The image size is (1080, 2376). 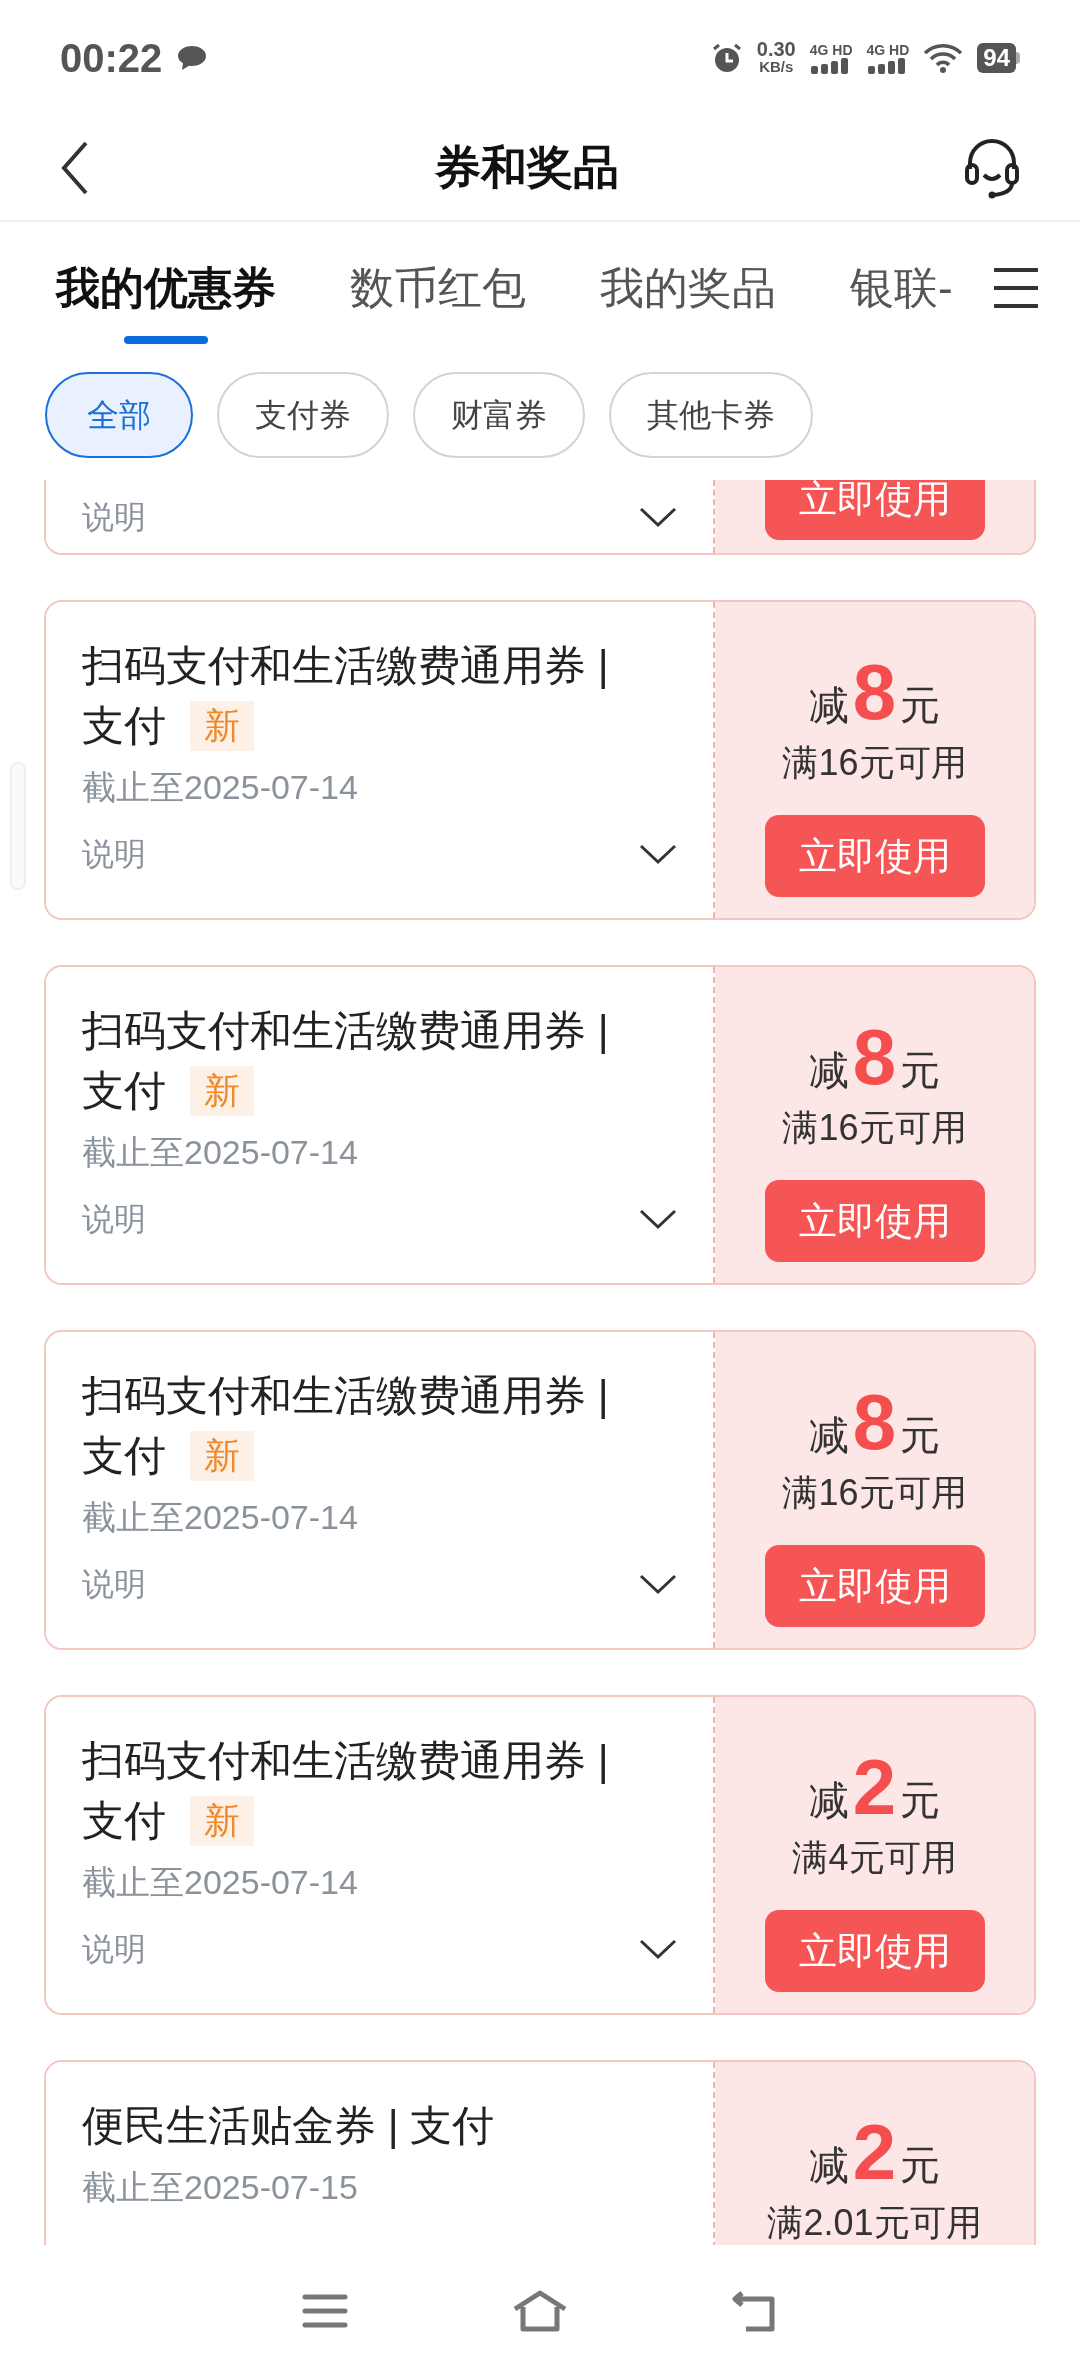 What do you see at coordinates (527, 167) in the screenshot?
I see `page-title: 券和奖品` at bounding box center [527, 167].